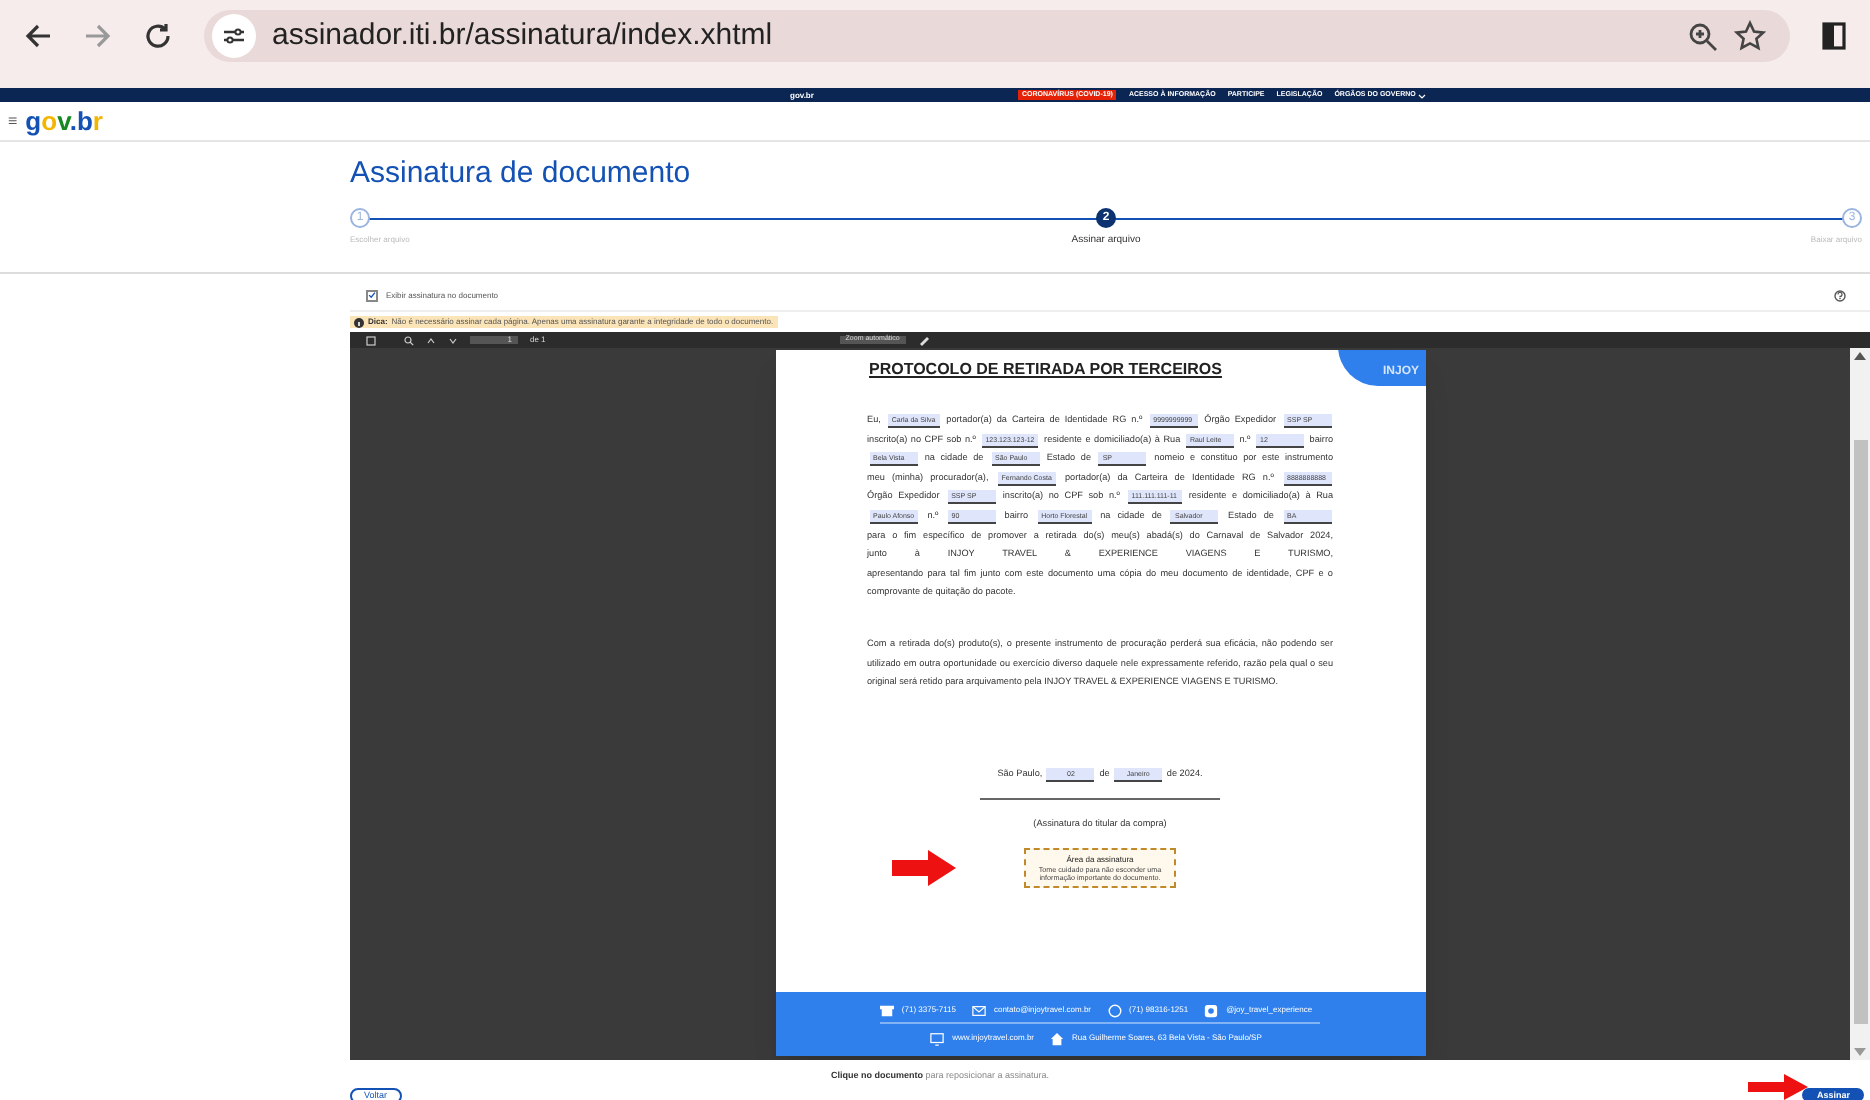 This screenshot has height=1100, width=1870. Describe the element at coordinates (371, 340) in the screenshot. I see `sidebar-icon` at that location.